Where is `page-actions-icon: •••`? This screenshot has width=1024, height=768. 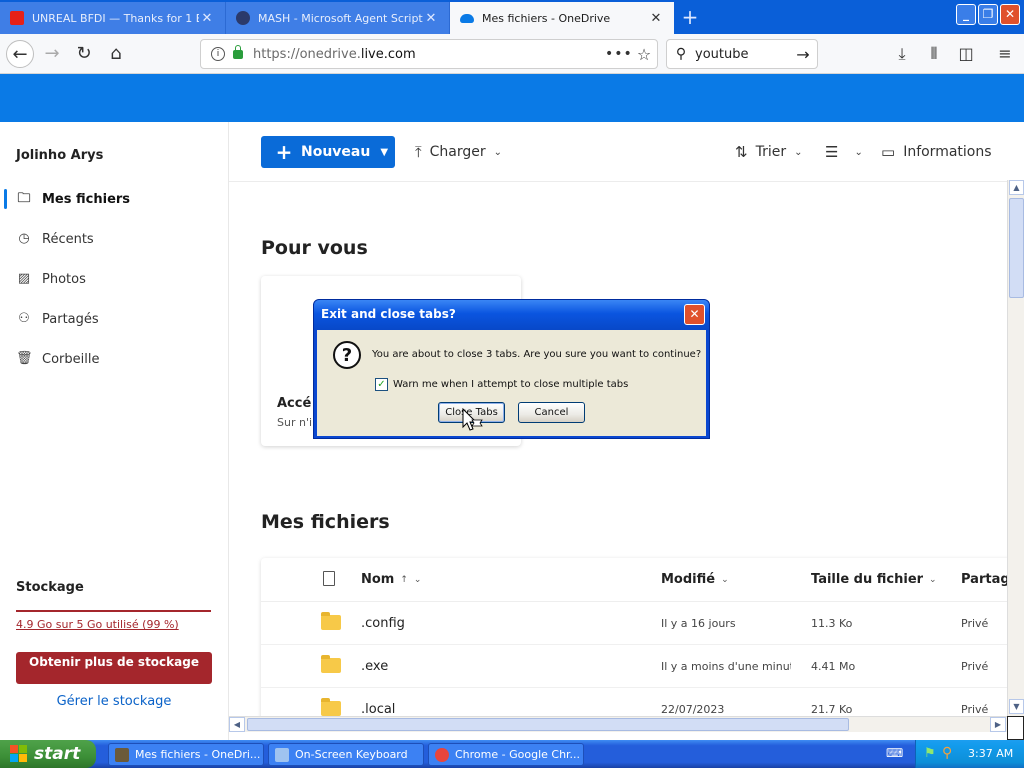 page-actions-icon: ••• is located at coordinates (618, 54).